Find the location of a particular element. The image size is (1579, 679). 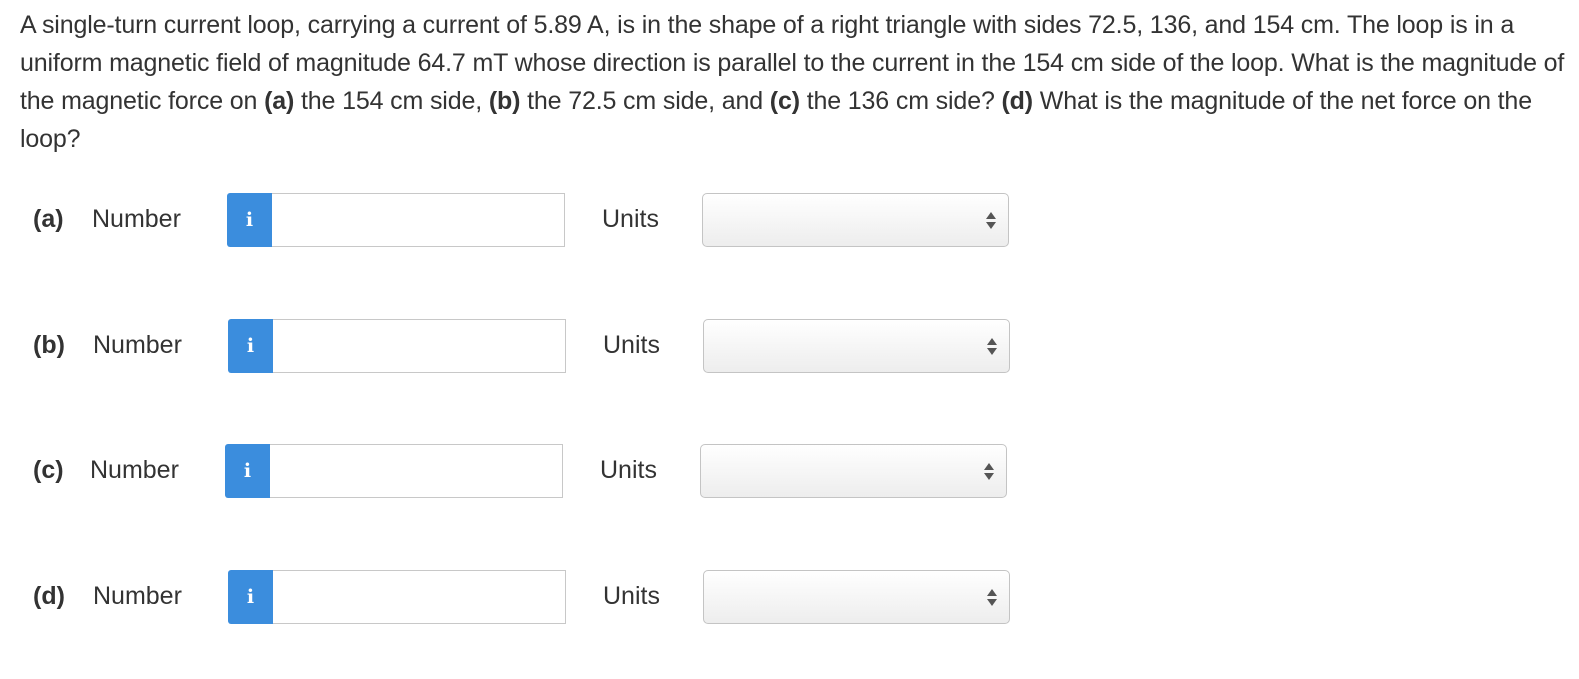

number-input-b is located at coordinates (419, 346).